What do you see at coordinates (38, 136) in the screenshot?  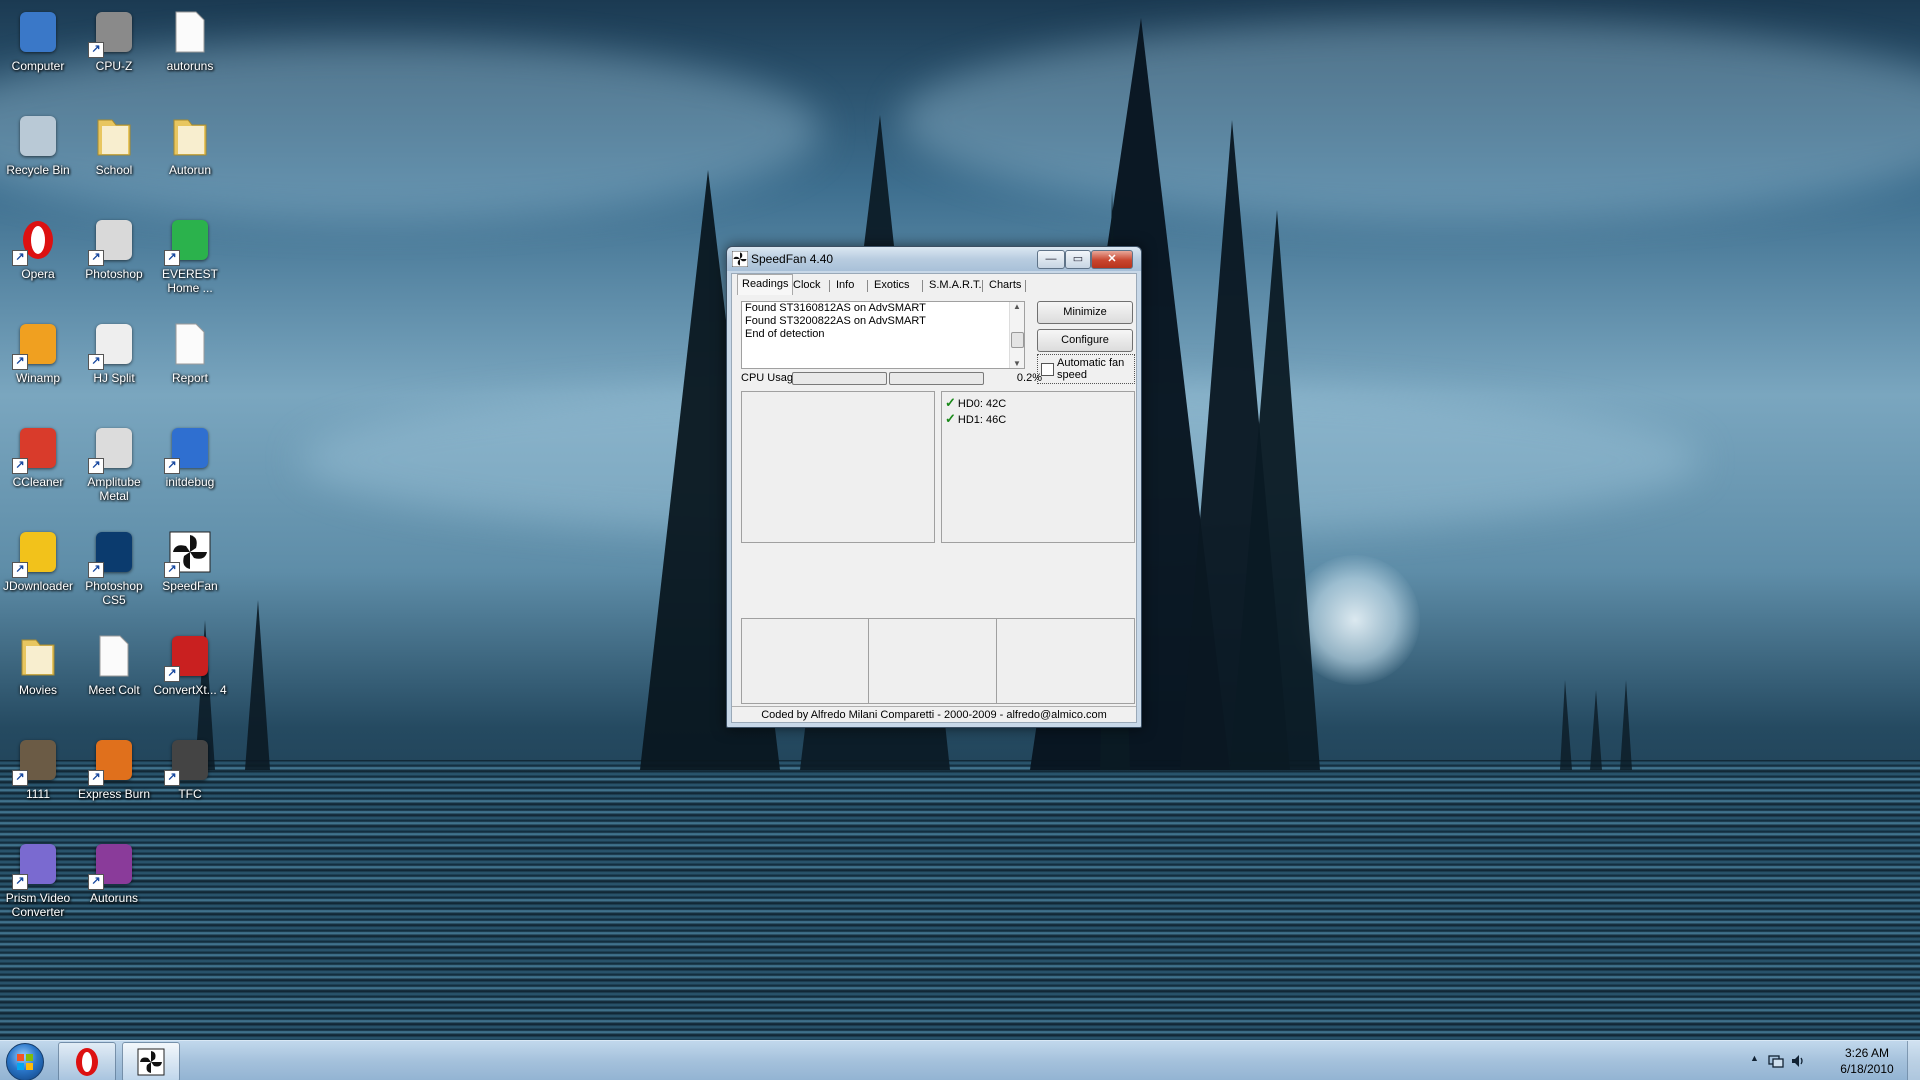 I see `recycle-bin-icon` at bounding box center [38, 136].